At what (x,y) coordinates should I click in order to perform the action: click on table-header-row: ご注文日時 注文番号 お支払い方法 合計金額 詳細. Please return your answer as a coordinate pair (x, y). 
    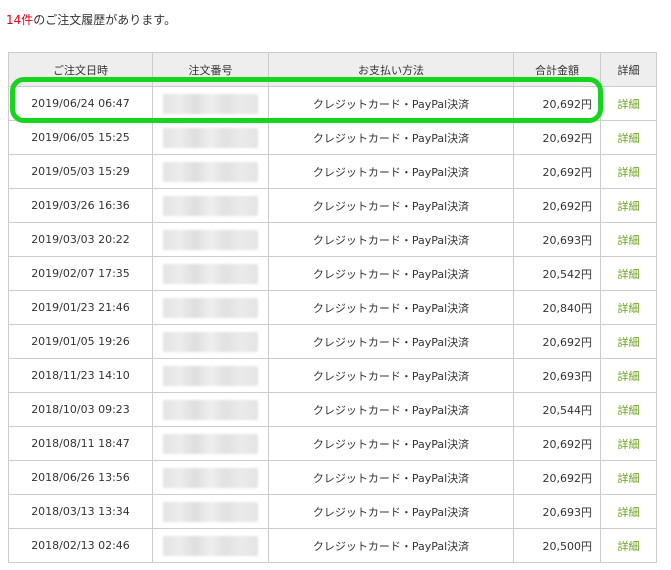
    Looking at the image, I should click on (332, 69).